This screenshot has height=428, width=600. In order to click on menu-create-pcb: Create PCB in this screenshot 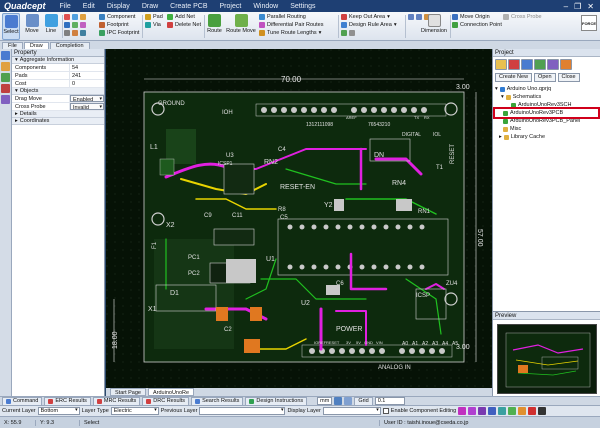, I will do `click(188, 6)`.